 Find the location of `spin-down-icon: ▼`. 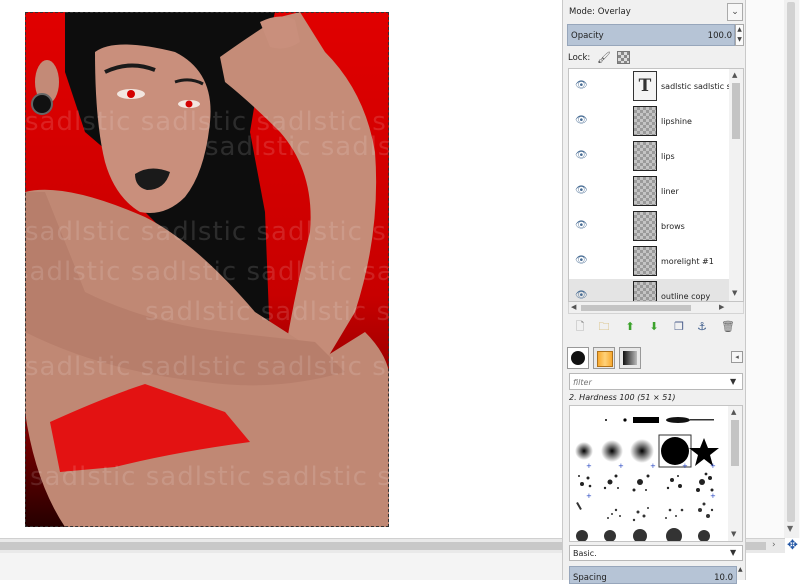

spin-down-icon: ▼ is located at coordinates (739, 40).